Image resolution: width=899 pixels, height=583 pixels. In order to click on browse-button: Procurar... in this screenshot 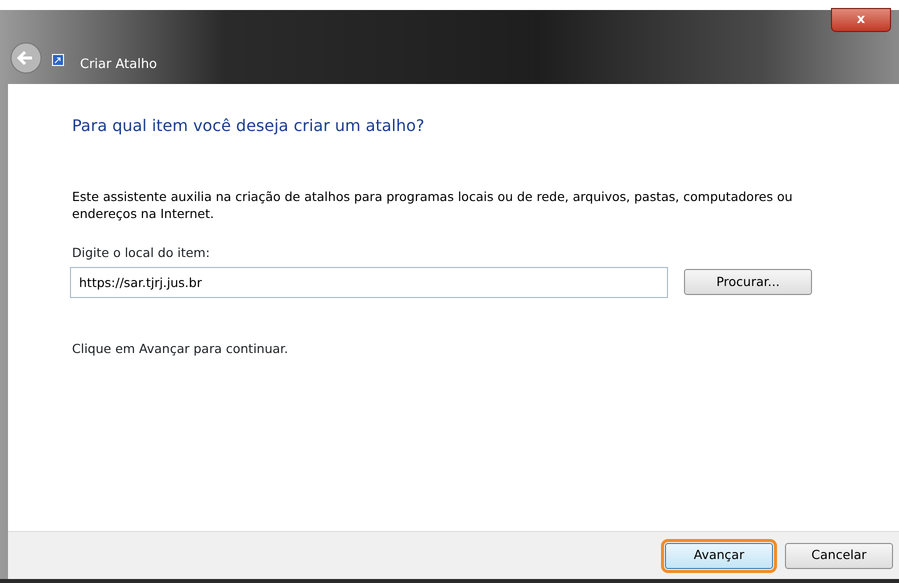, I will do `click(748, 282)`.